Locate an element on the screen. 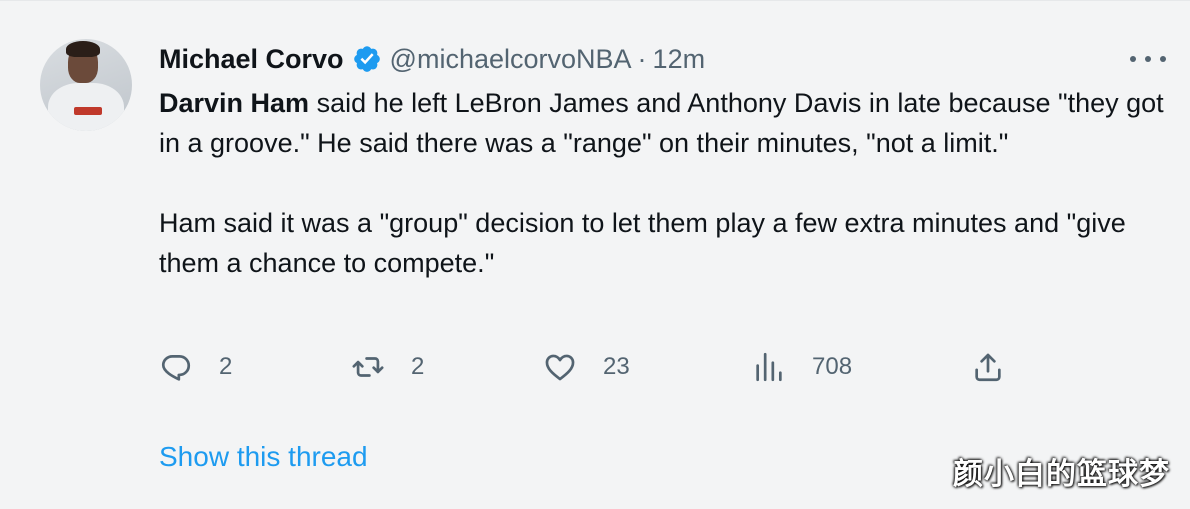  verified-badge-icon is located at coordinates (366, 59).